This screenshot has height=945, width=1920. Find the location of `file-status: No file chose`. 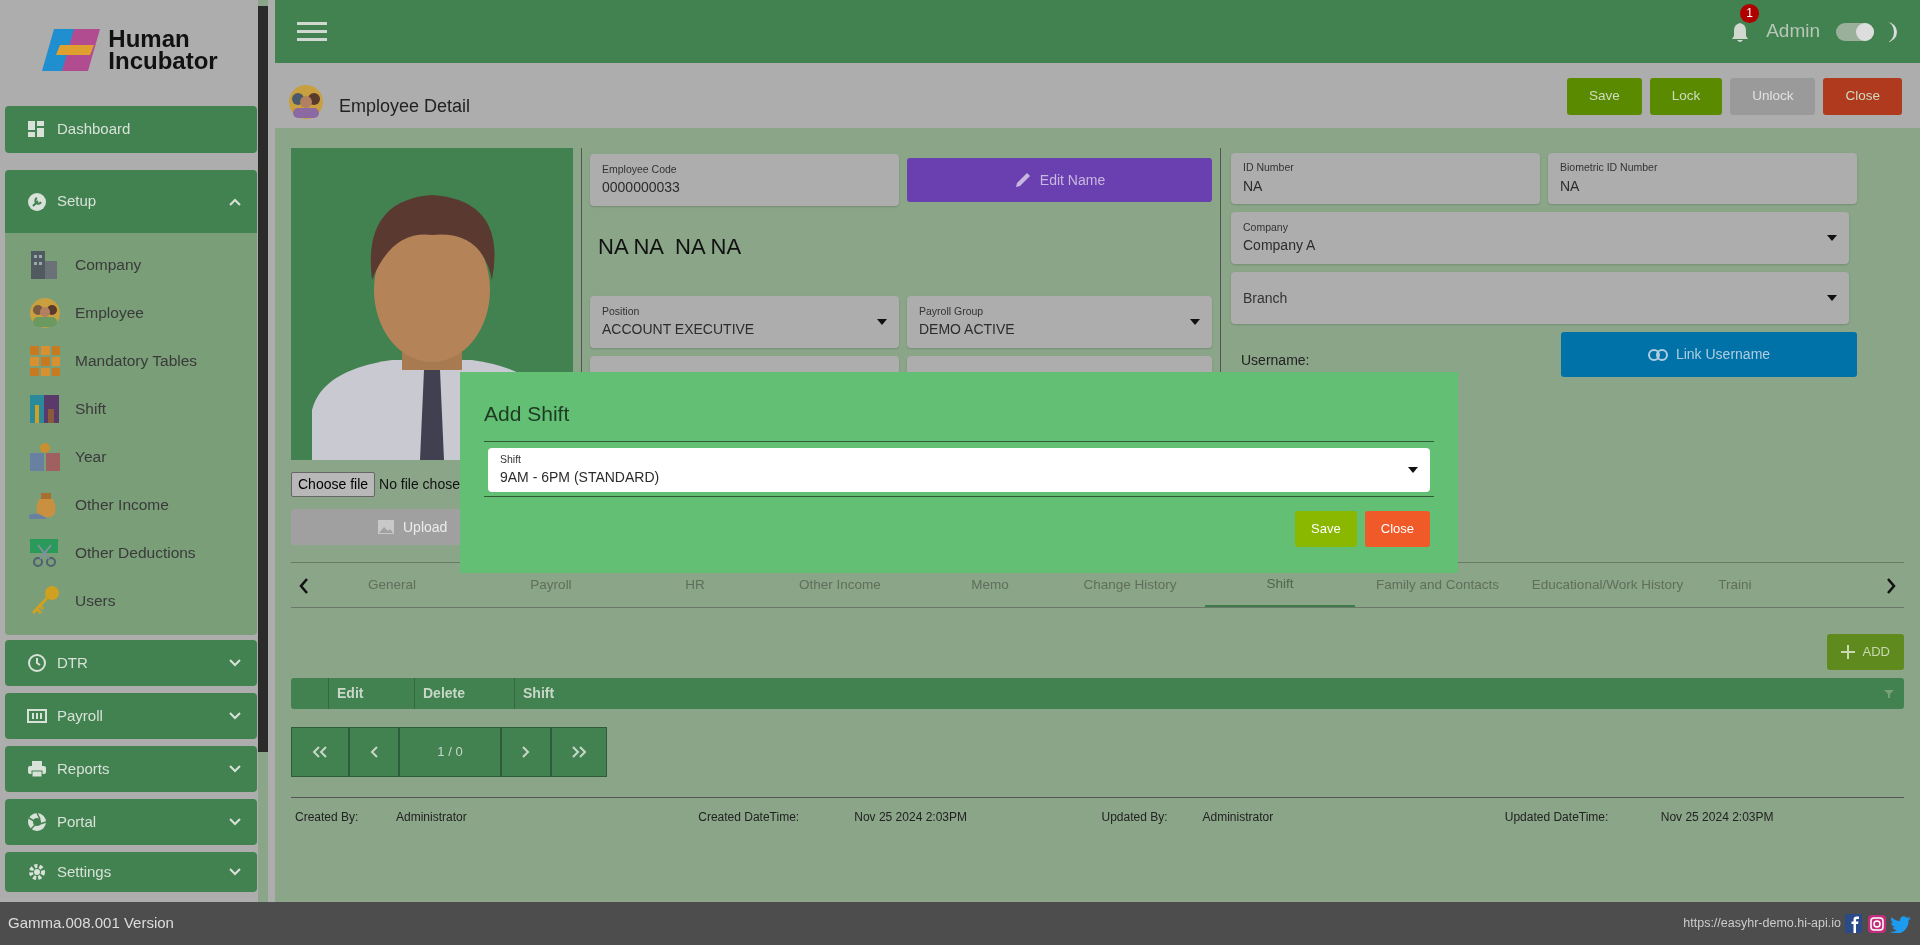

file-status: No file chose is located at coordinates (419, 484).